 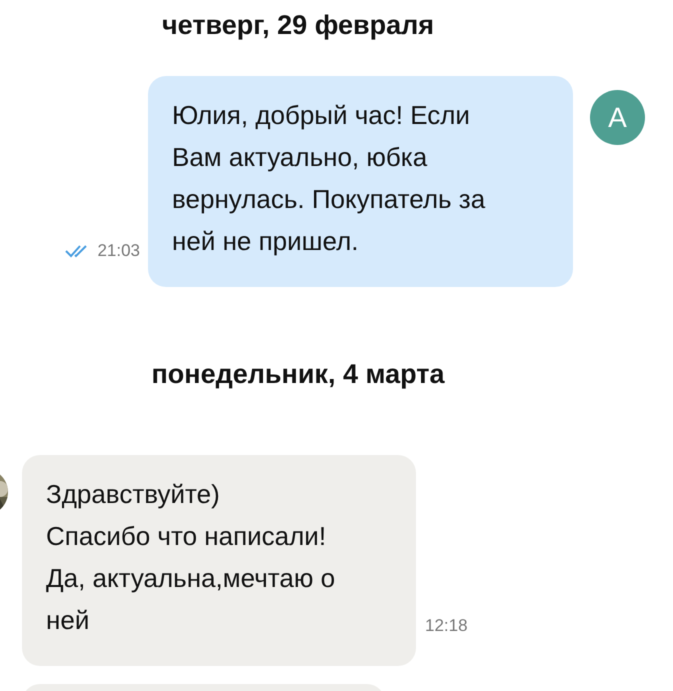 What do you see at coordinates (298, 374) in the screenshot?
I see `date-header: понедельник, 4 марта` at bounding box center [298, 374].